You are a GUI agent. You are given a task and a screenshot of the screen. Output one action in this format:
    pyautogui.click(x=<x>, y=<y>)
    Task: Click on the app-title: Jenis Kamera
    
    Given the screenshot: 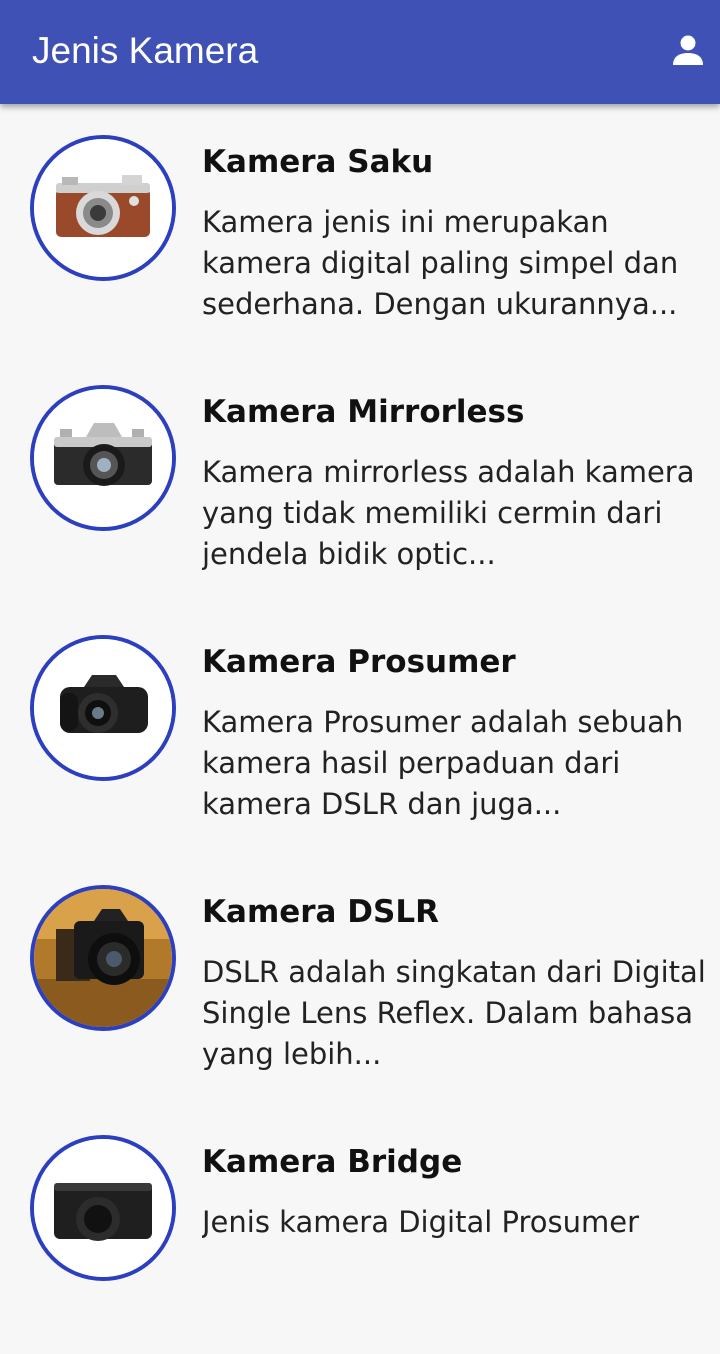 What is the action you would take?
    pyautogui.click(x=145, y=50)
    